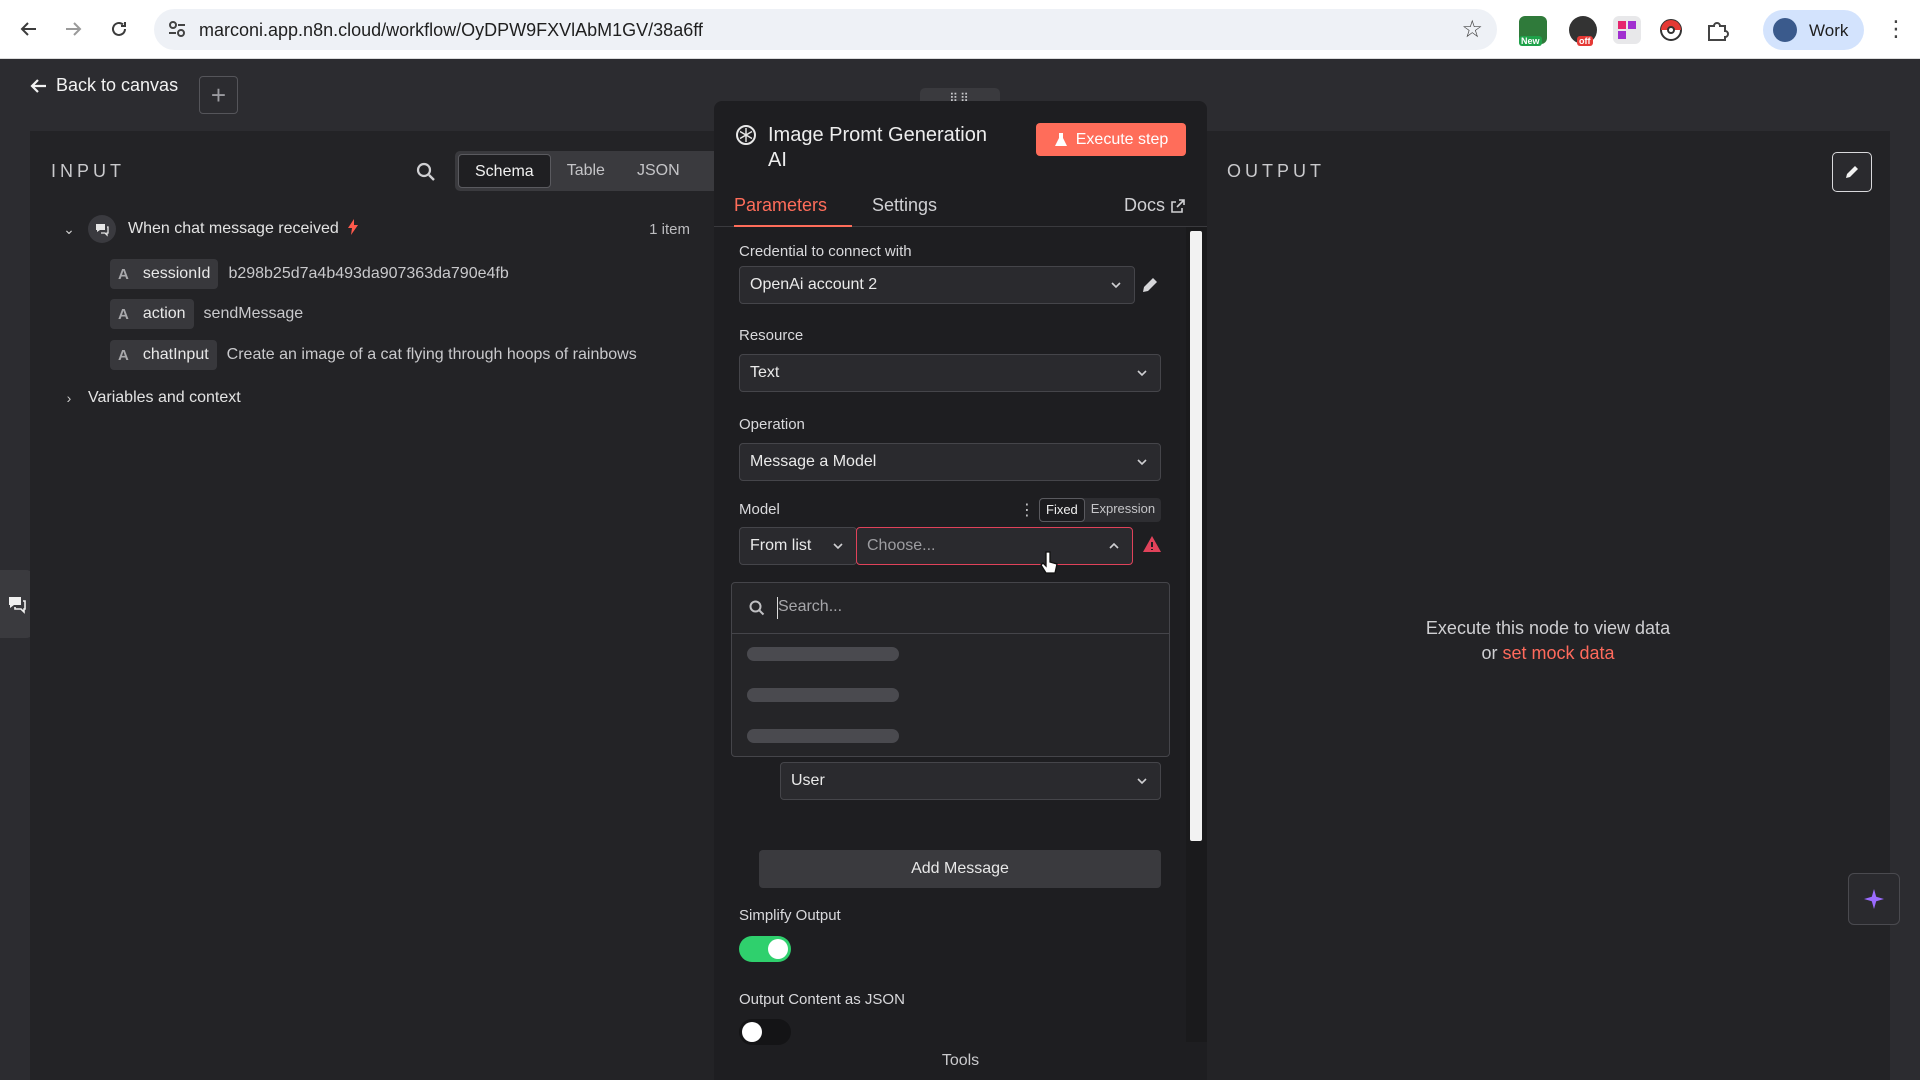 This screenshot has width=1920, height=1080. I want to click on resource-label: Resource, so click(771, 335).